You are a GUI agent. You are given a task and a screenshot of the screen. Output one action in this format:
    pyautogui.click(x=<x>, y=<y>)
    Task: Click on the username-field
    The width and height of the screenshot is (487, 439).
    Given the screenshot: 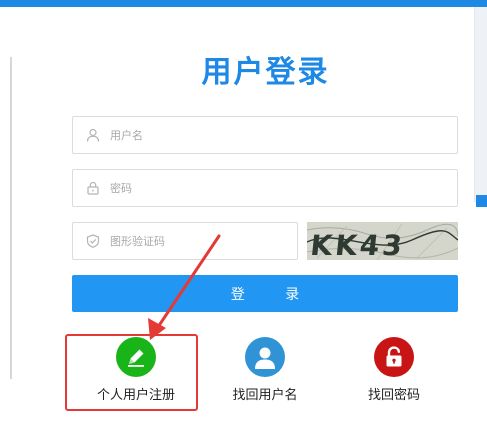 What is the action you would take?
    pyautogui.click(x=265, y=135)
    